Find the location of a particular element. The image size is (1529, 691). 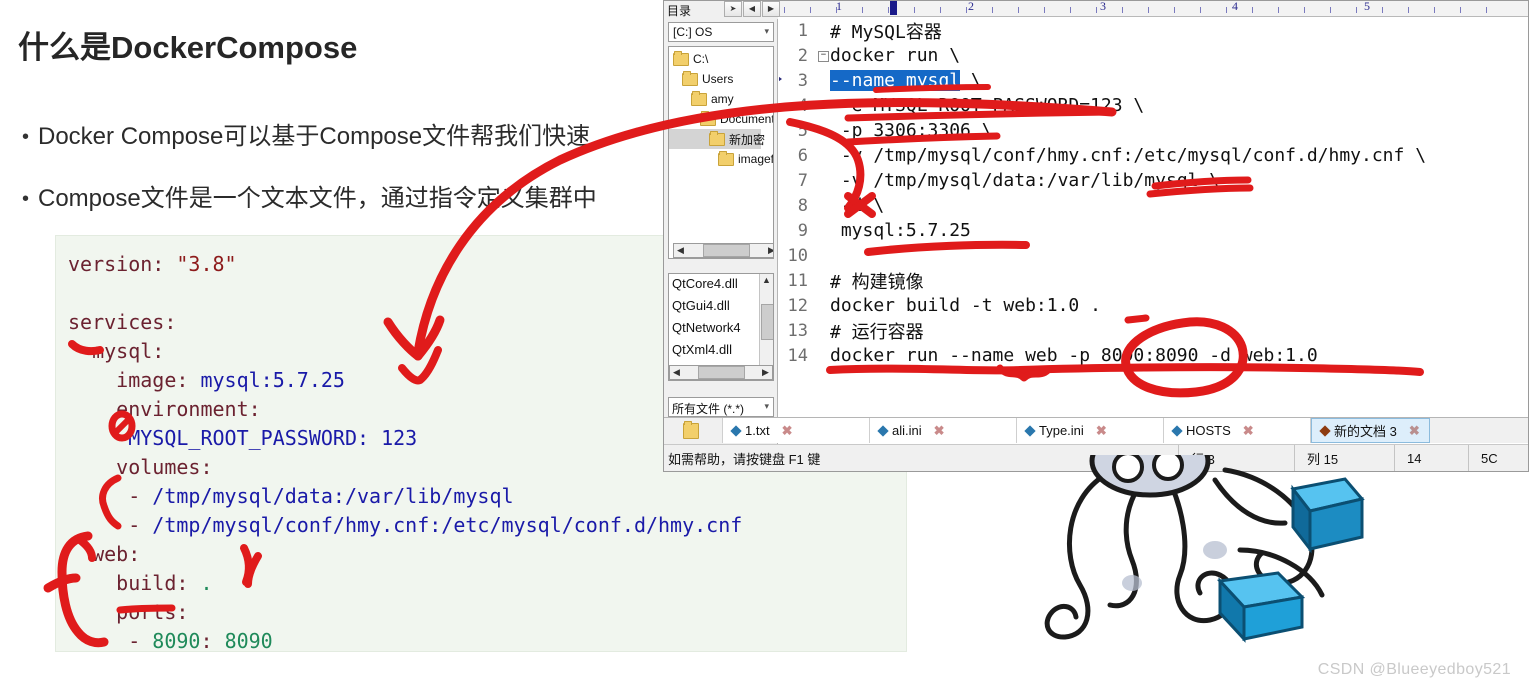

bullet-text: Compose文件是一个文本文件，通过指令定义集群中 is located at coordinates (317, 198).